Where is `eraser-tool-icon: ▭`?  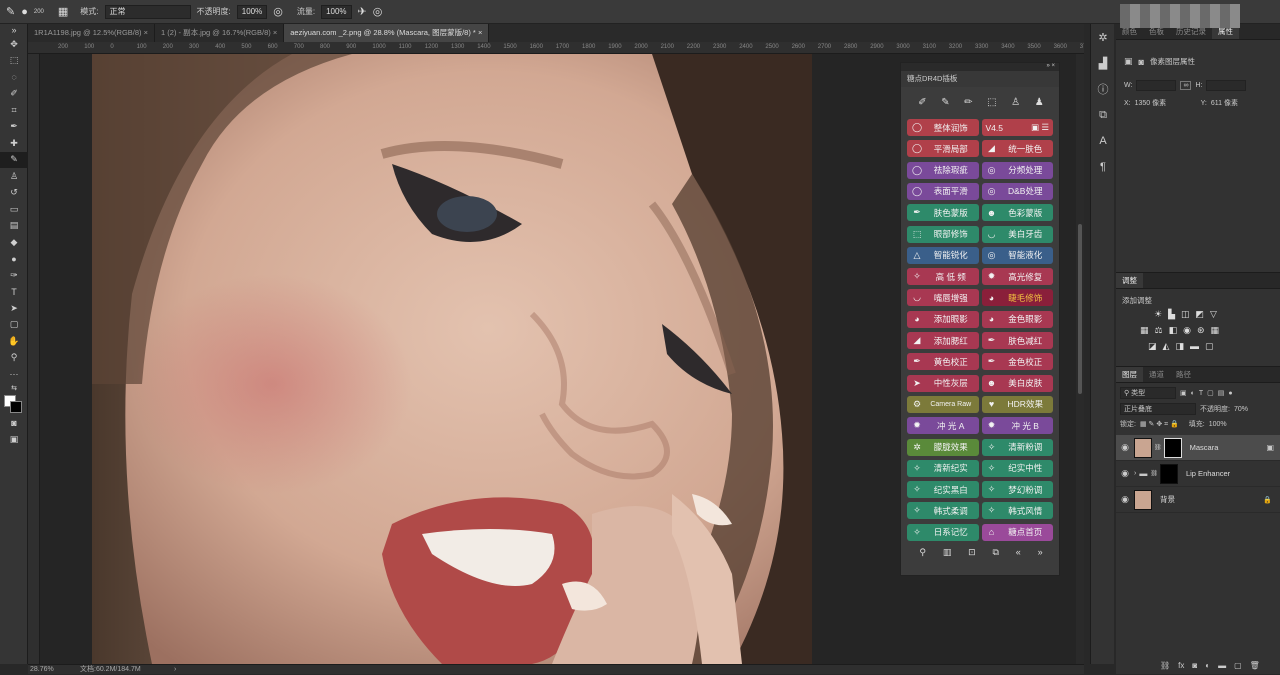
eraser-tool-icon: ▭ is located at coordinates (14, 209).